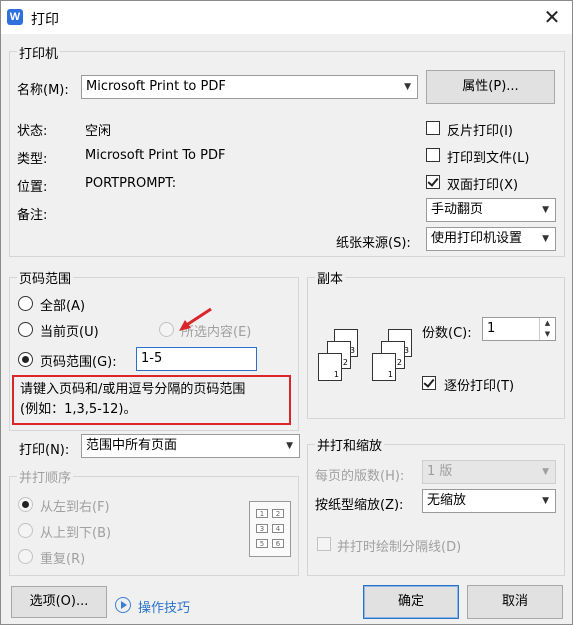 The height and width of the screenshot is (625, 573). What do you see at coordinates (278, 528) in the screenshot?
I see `order-tile: 4` at bounding box center [278, 528].